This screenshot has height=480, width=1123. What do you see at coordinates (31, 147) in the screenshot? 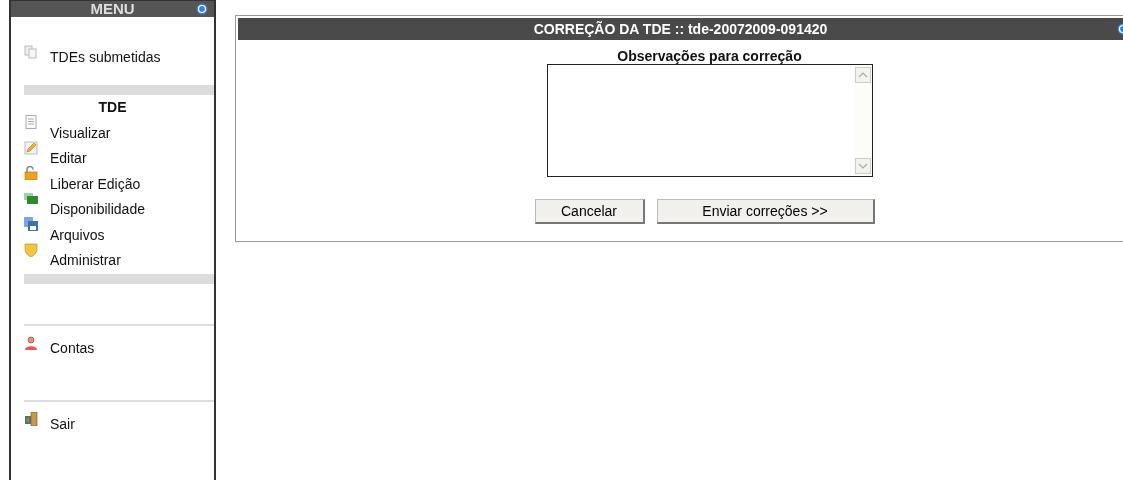
I see `pencil-icon` at bounding box center [31, 147].